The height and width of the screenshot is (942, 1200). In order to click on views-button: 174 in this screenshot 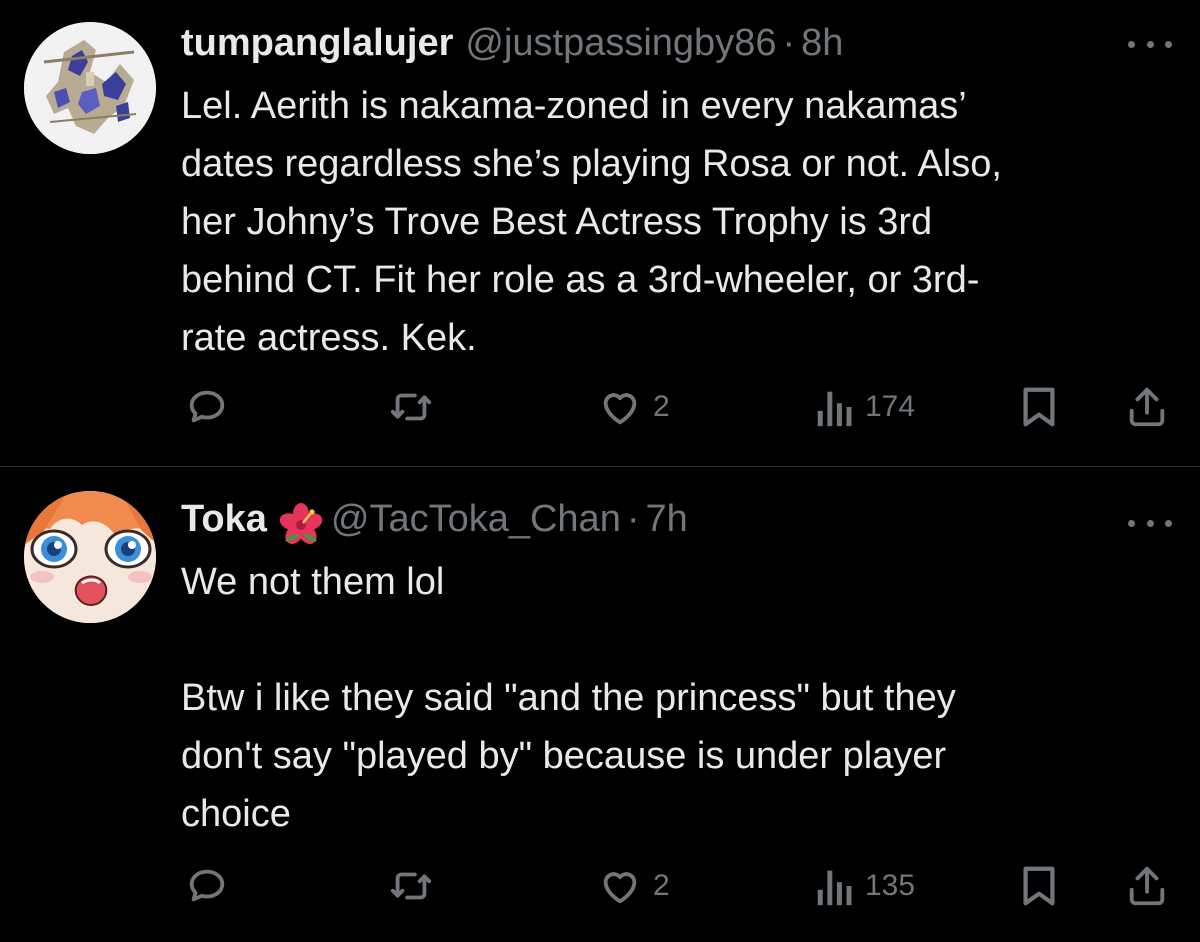, I will do `click(865, 407)`.